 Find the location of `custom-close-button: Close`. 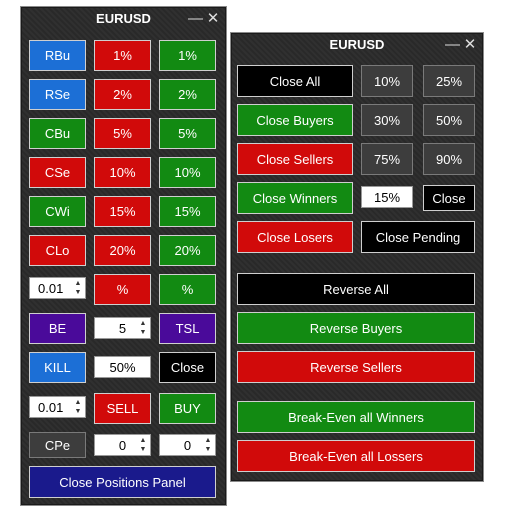

custom-close-button: Close is located at coordinates (449, 198).